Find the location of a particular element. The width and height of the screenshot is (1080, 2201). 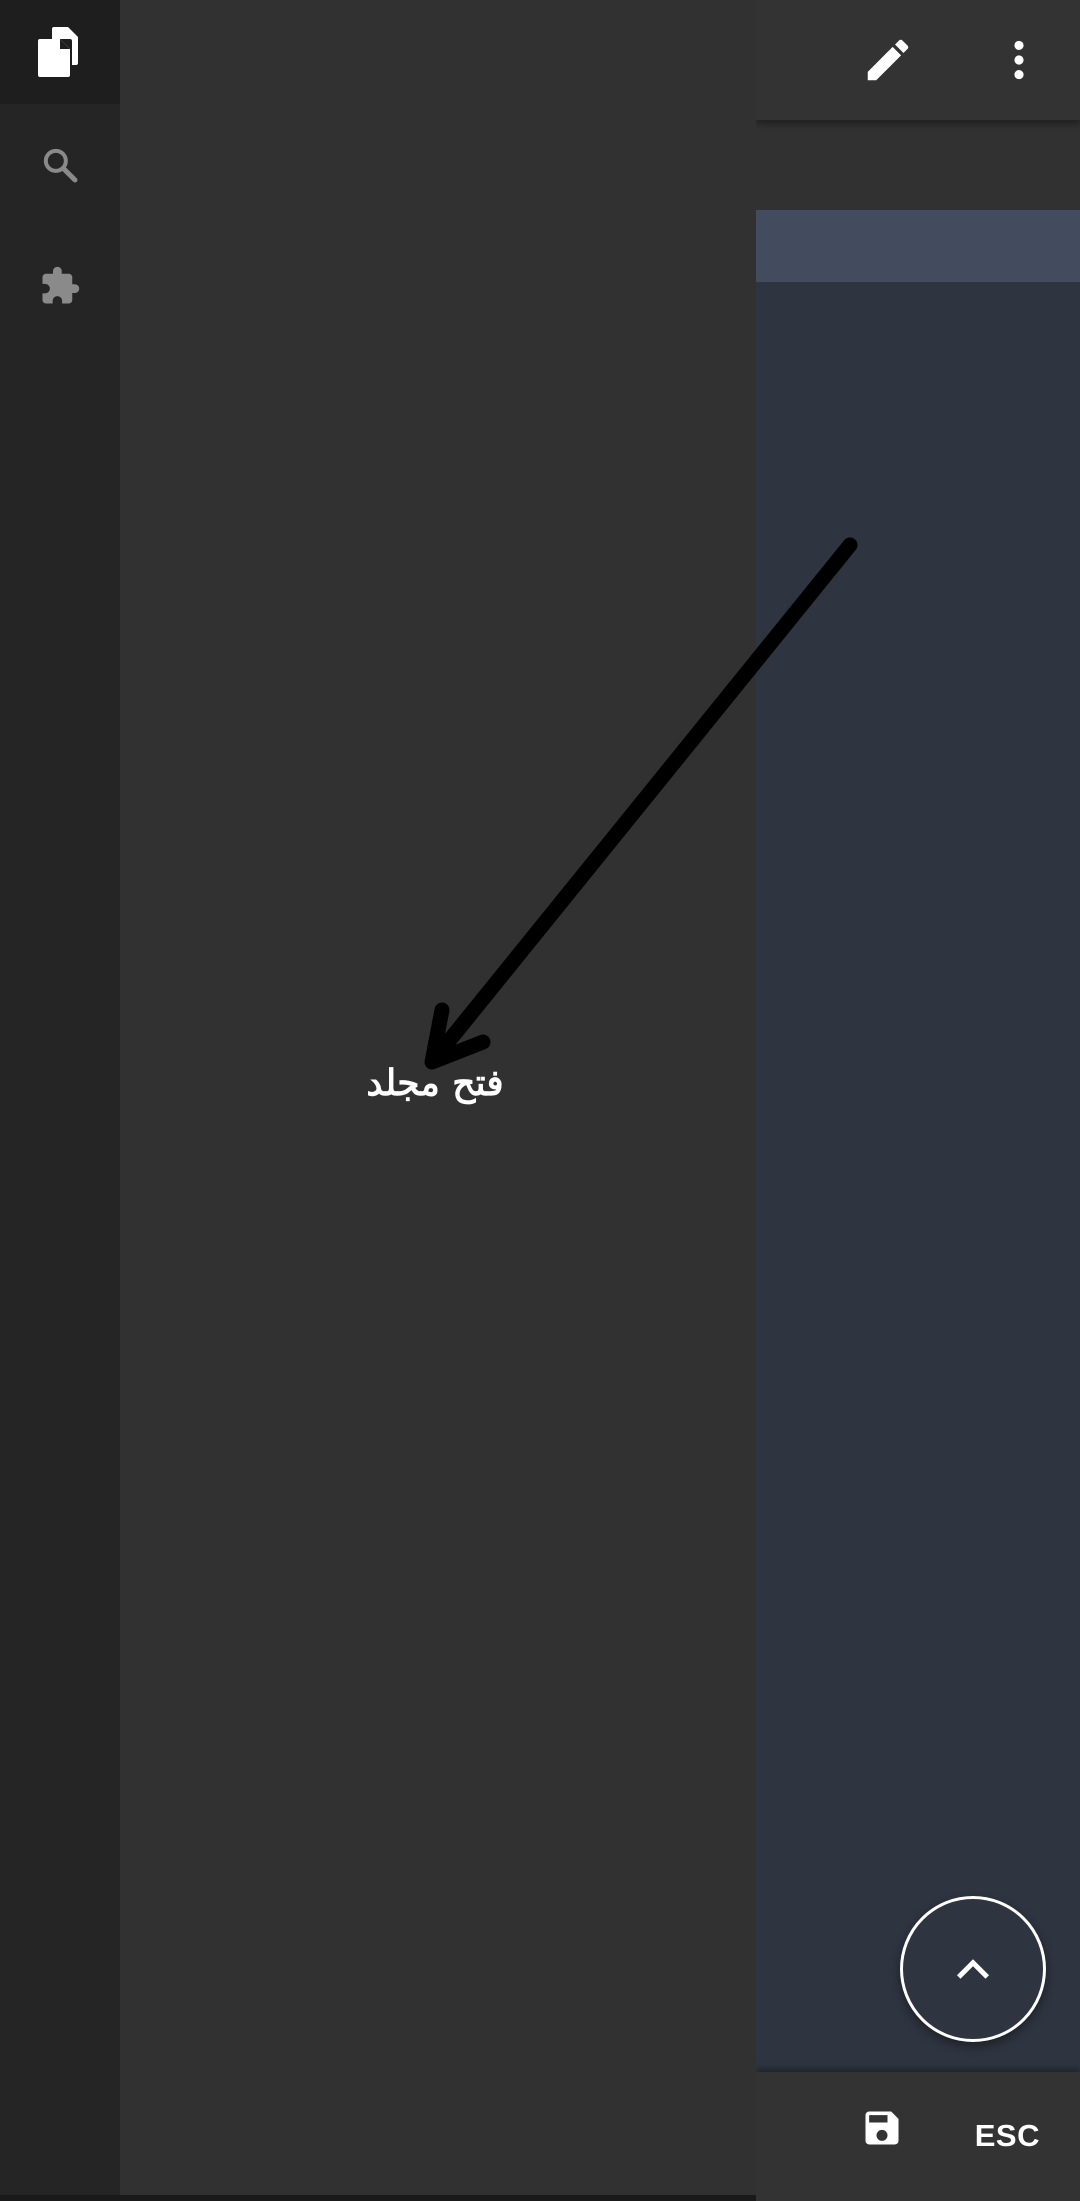

scroll-up-fab is located at coordinates (973, 1969).